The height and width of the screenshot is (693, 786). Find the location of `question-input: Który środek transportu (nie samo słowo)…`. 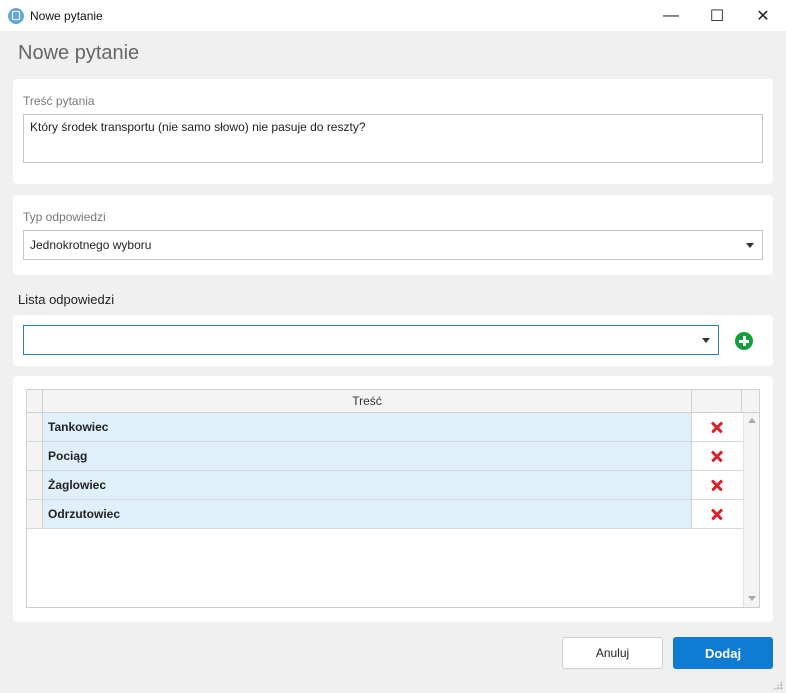

question-input: Który środek transportu (nie samo słowo)… is located at coordinates (393, 138).